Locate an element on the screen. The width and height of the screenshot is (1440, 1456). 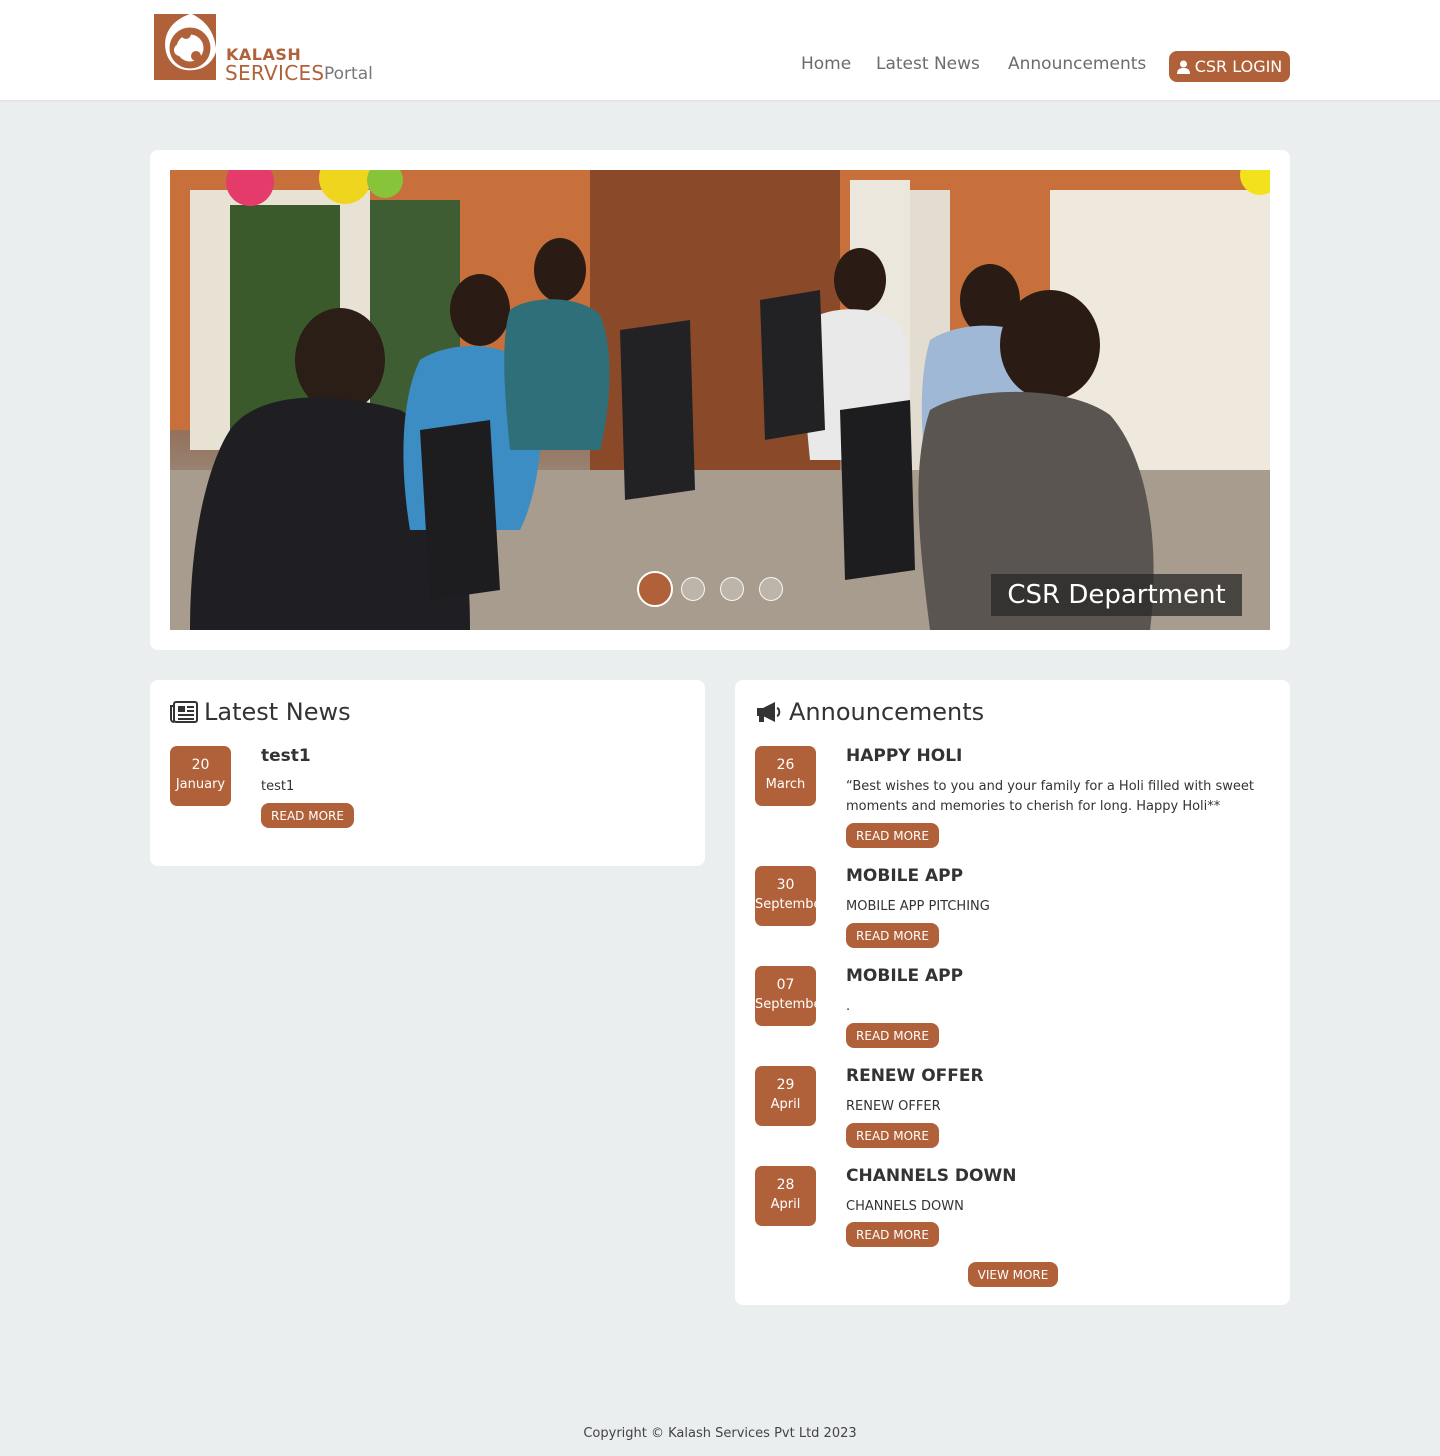
logo-text-services: SERVICES is located at coordinates (275, 73).